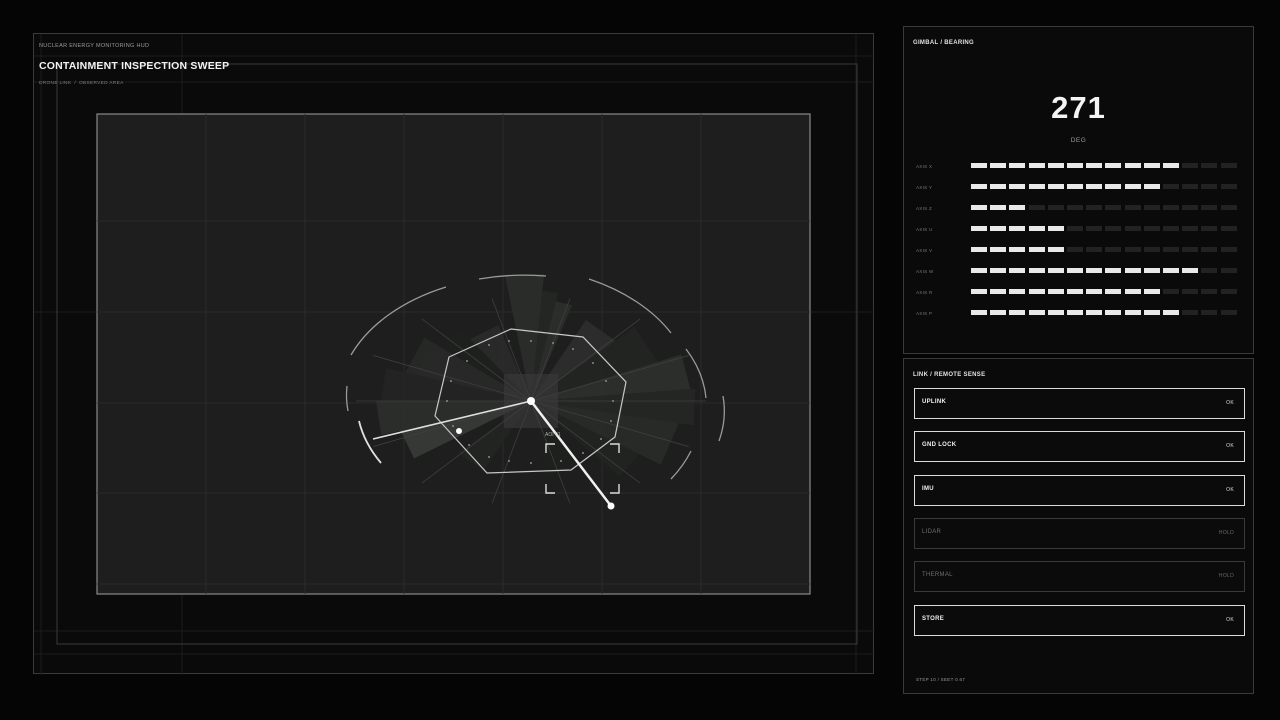 The height and width of the screenshot is (720, 1280). Describe the element at coordinates (1079, 403) in the screenshot. I see `link-row-uplink: UPLINK OK` at that location.